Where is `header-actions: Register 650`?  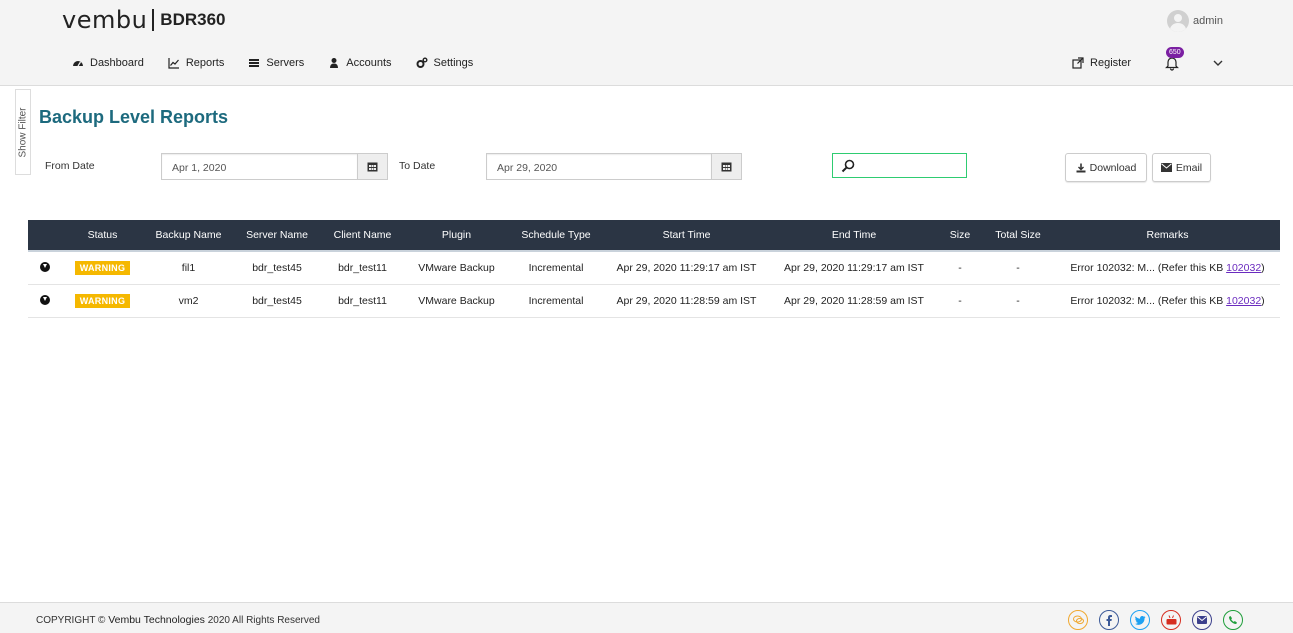 header-actions: Register 650 is located at coordinates (1147, 59).